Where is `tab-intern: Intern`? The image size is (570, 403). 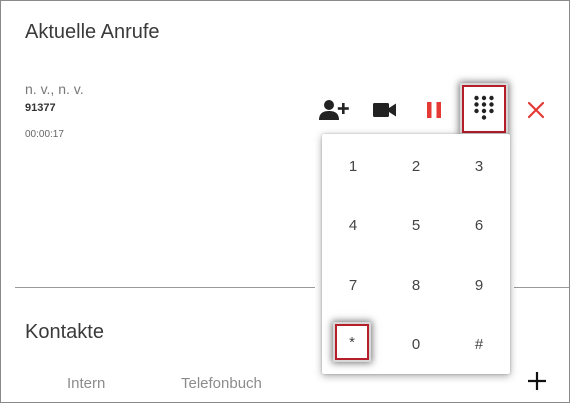
tab-intern: Intern is located at coordinates (86, 383).